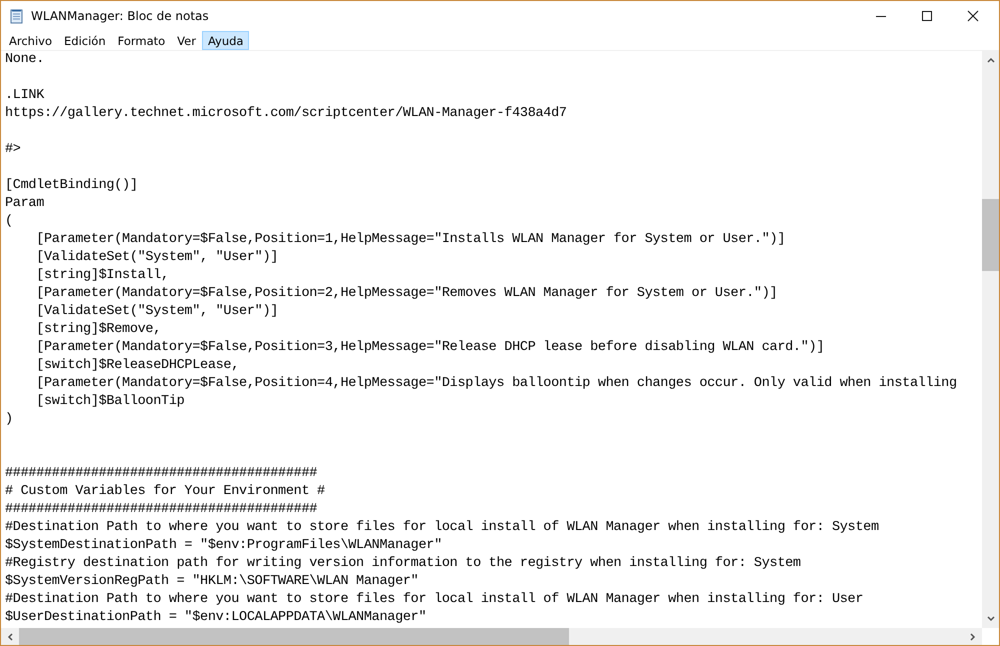  Describe the element at coordinates (24, 96) in the screenshot. I see `code-line: .LINK` at that location.